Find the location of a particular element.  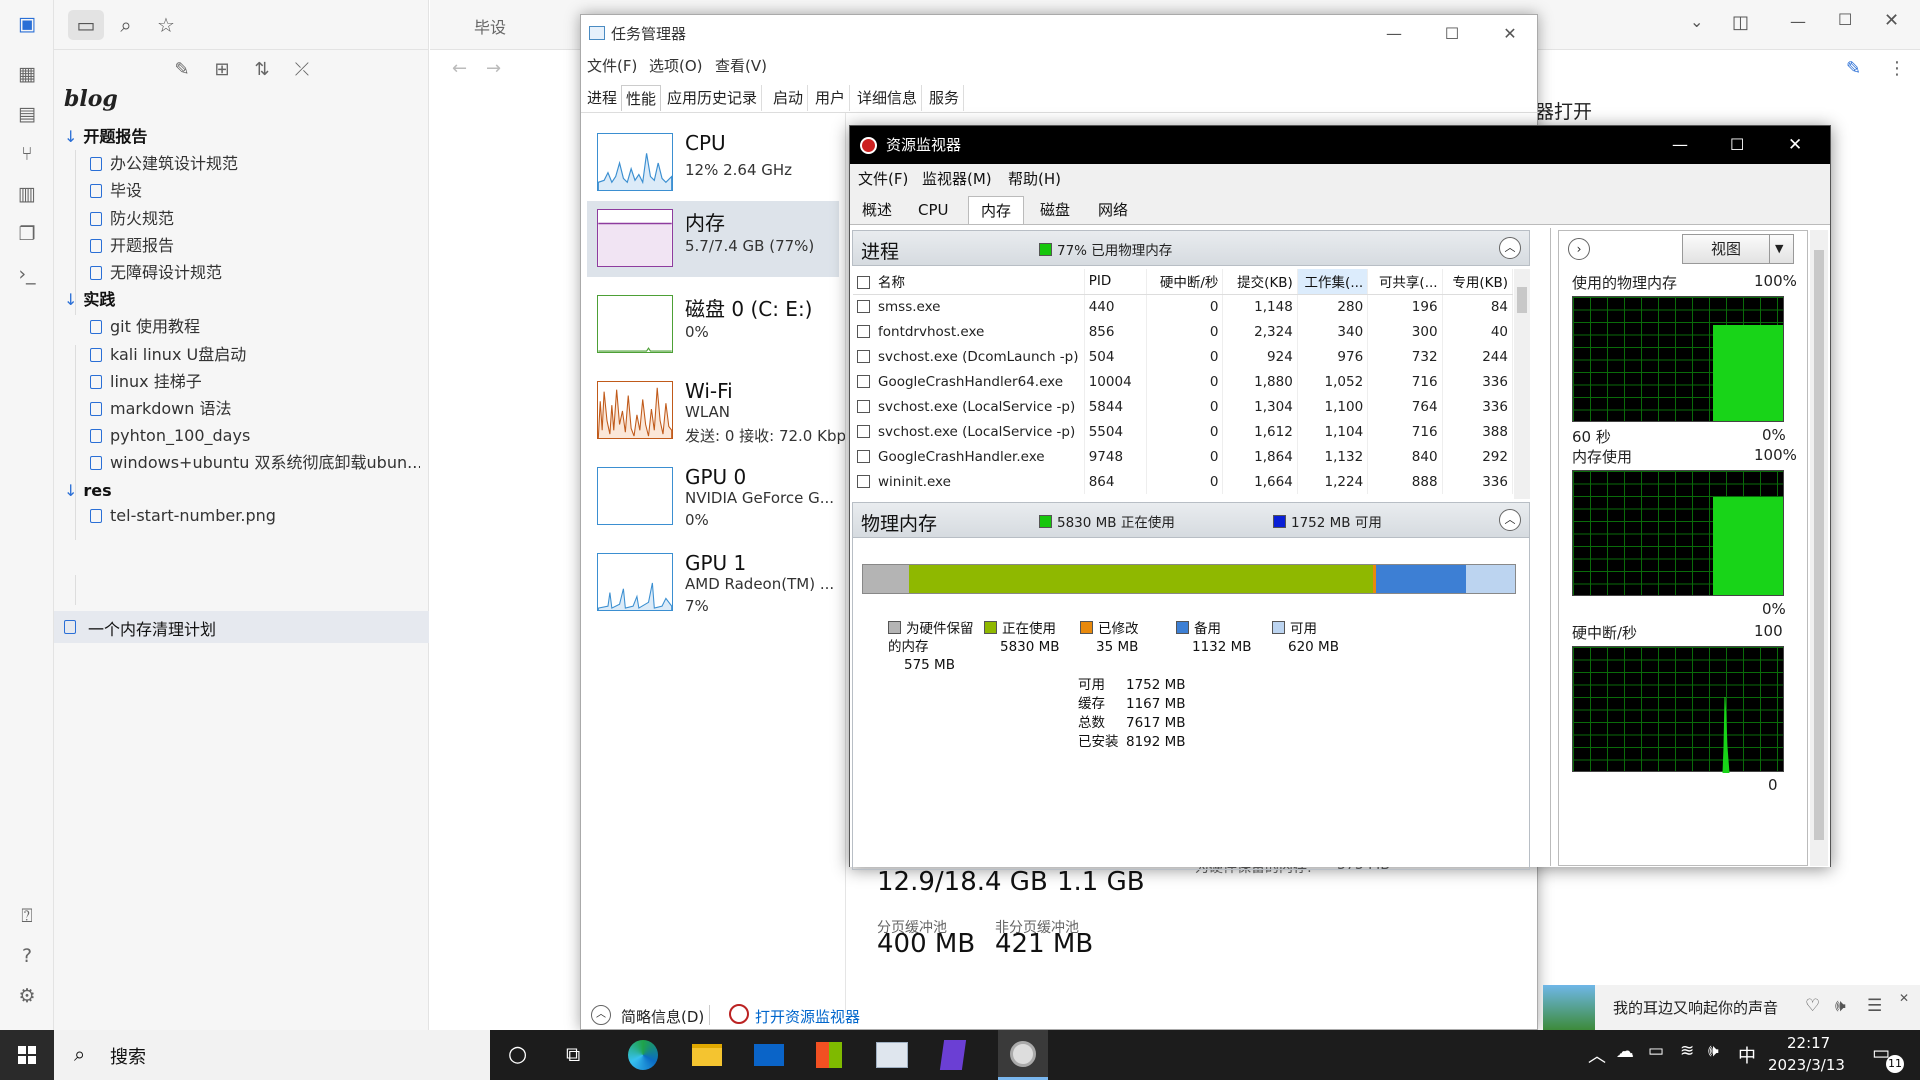

maximize-icon: ☐ is located at coordinates (1845, 19).